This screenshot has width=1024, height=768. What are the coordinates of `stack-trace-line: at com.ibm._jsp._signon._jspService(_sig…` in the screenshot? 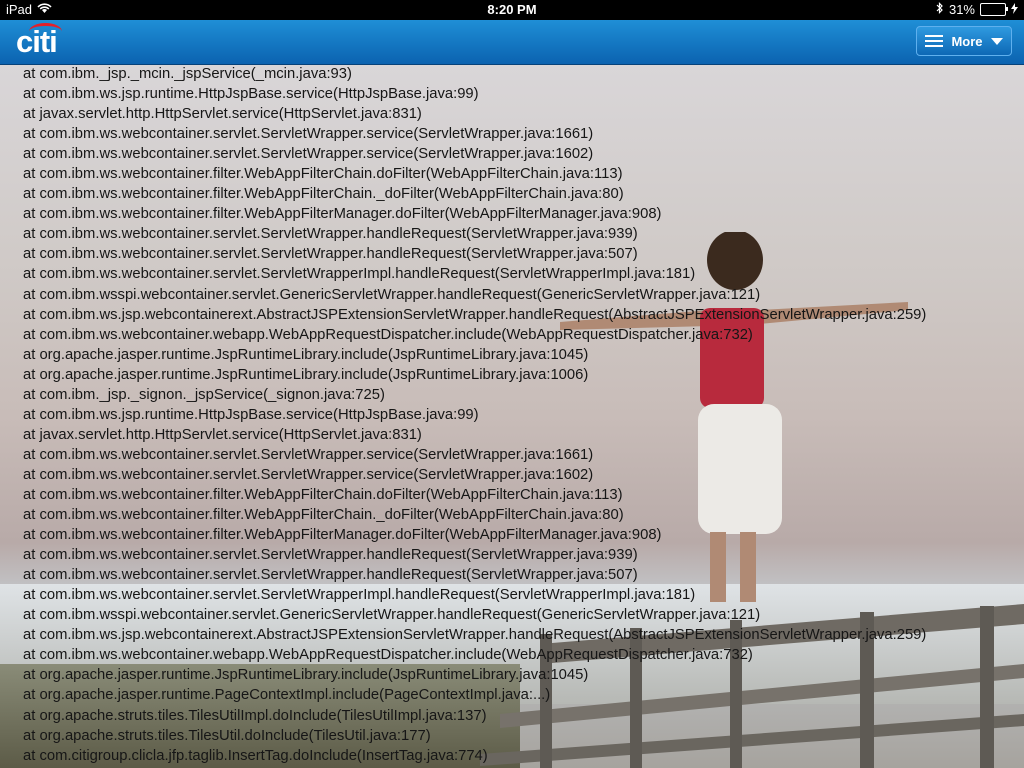 It's located at (204, 394).